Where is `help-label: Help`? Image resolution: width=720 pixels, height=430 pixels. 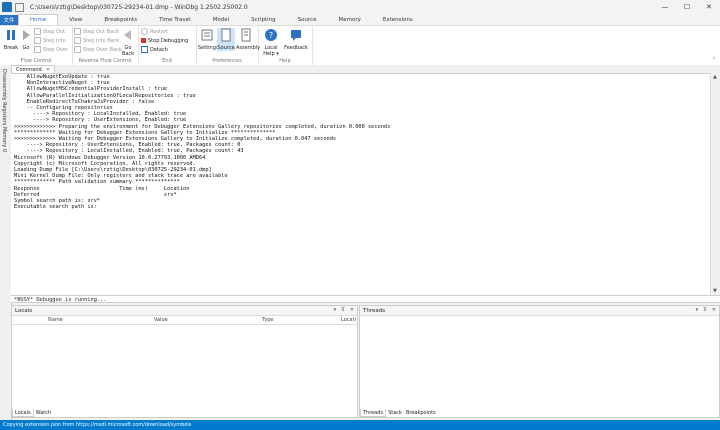
help-label: Help is located at coordinates (285, 61).